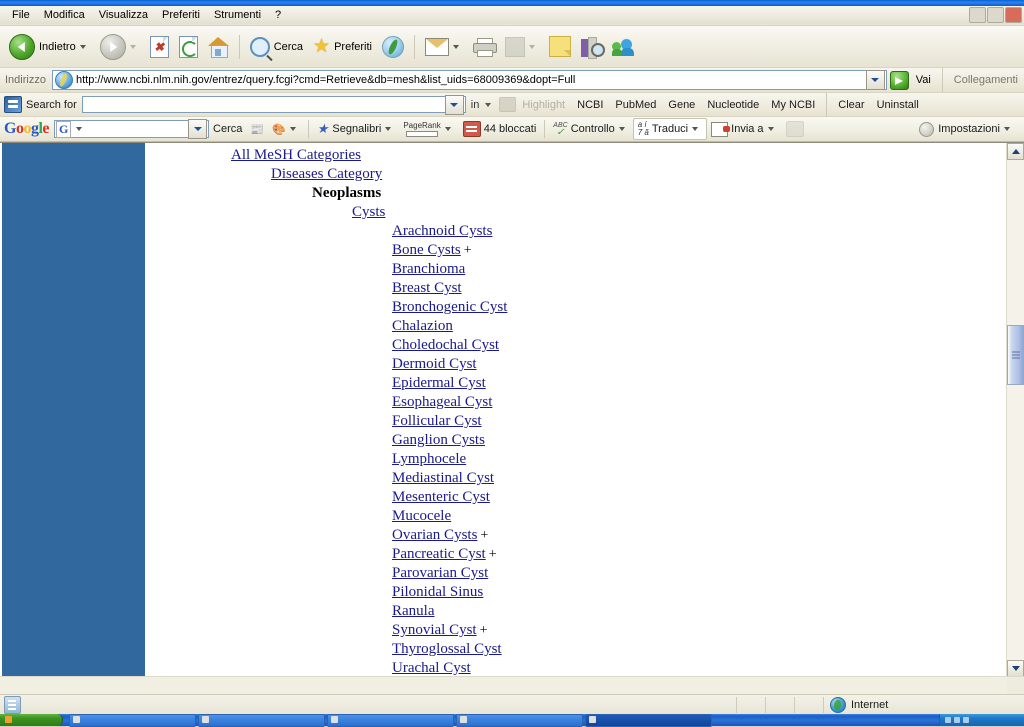 This screenshot has height=727, width=1024. What do you see at coordinates (912, 80) in the screenshot?
I see `go-button: Vai` at bounding box center [912, 80].